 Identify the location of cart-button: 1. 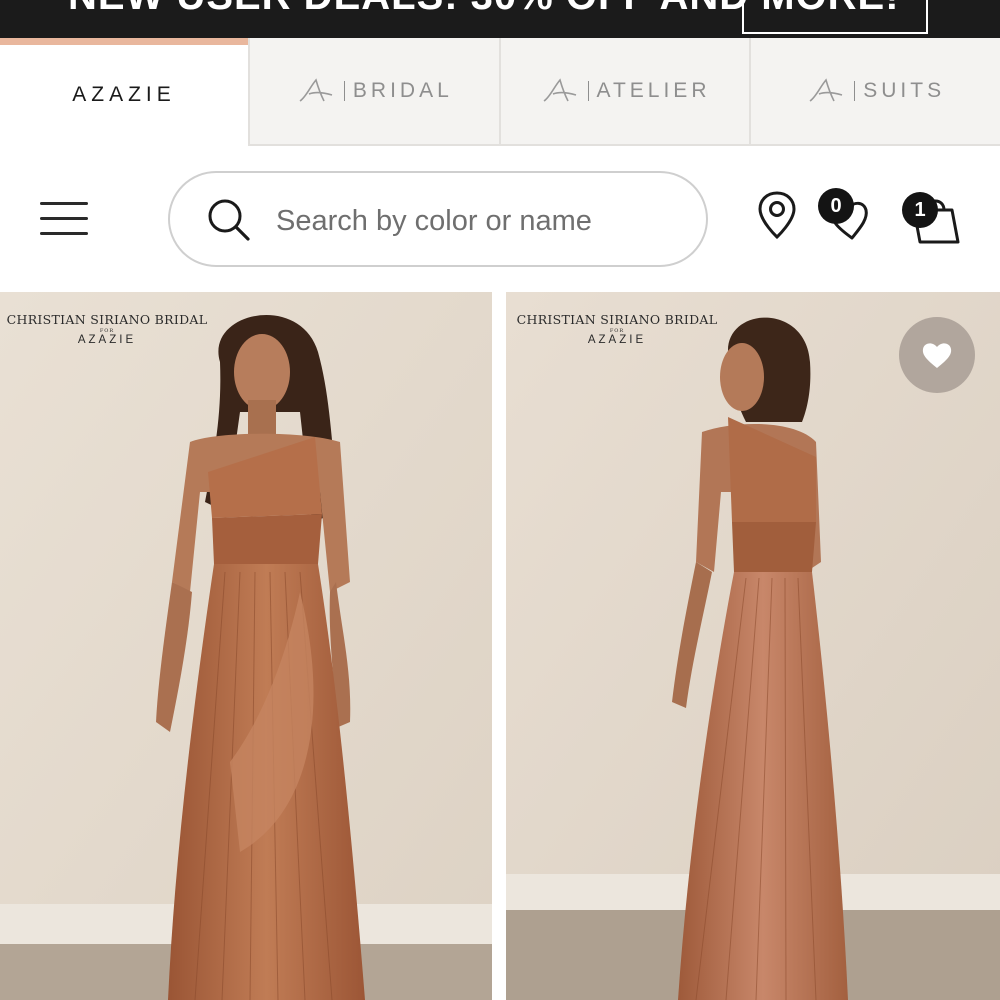
(932, 218).